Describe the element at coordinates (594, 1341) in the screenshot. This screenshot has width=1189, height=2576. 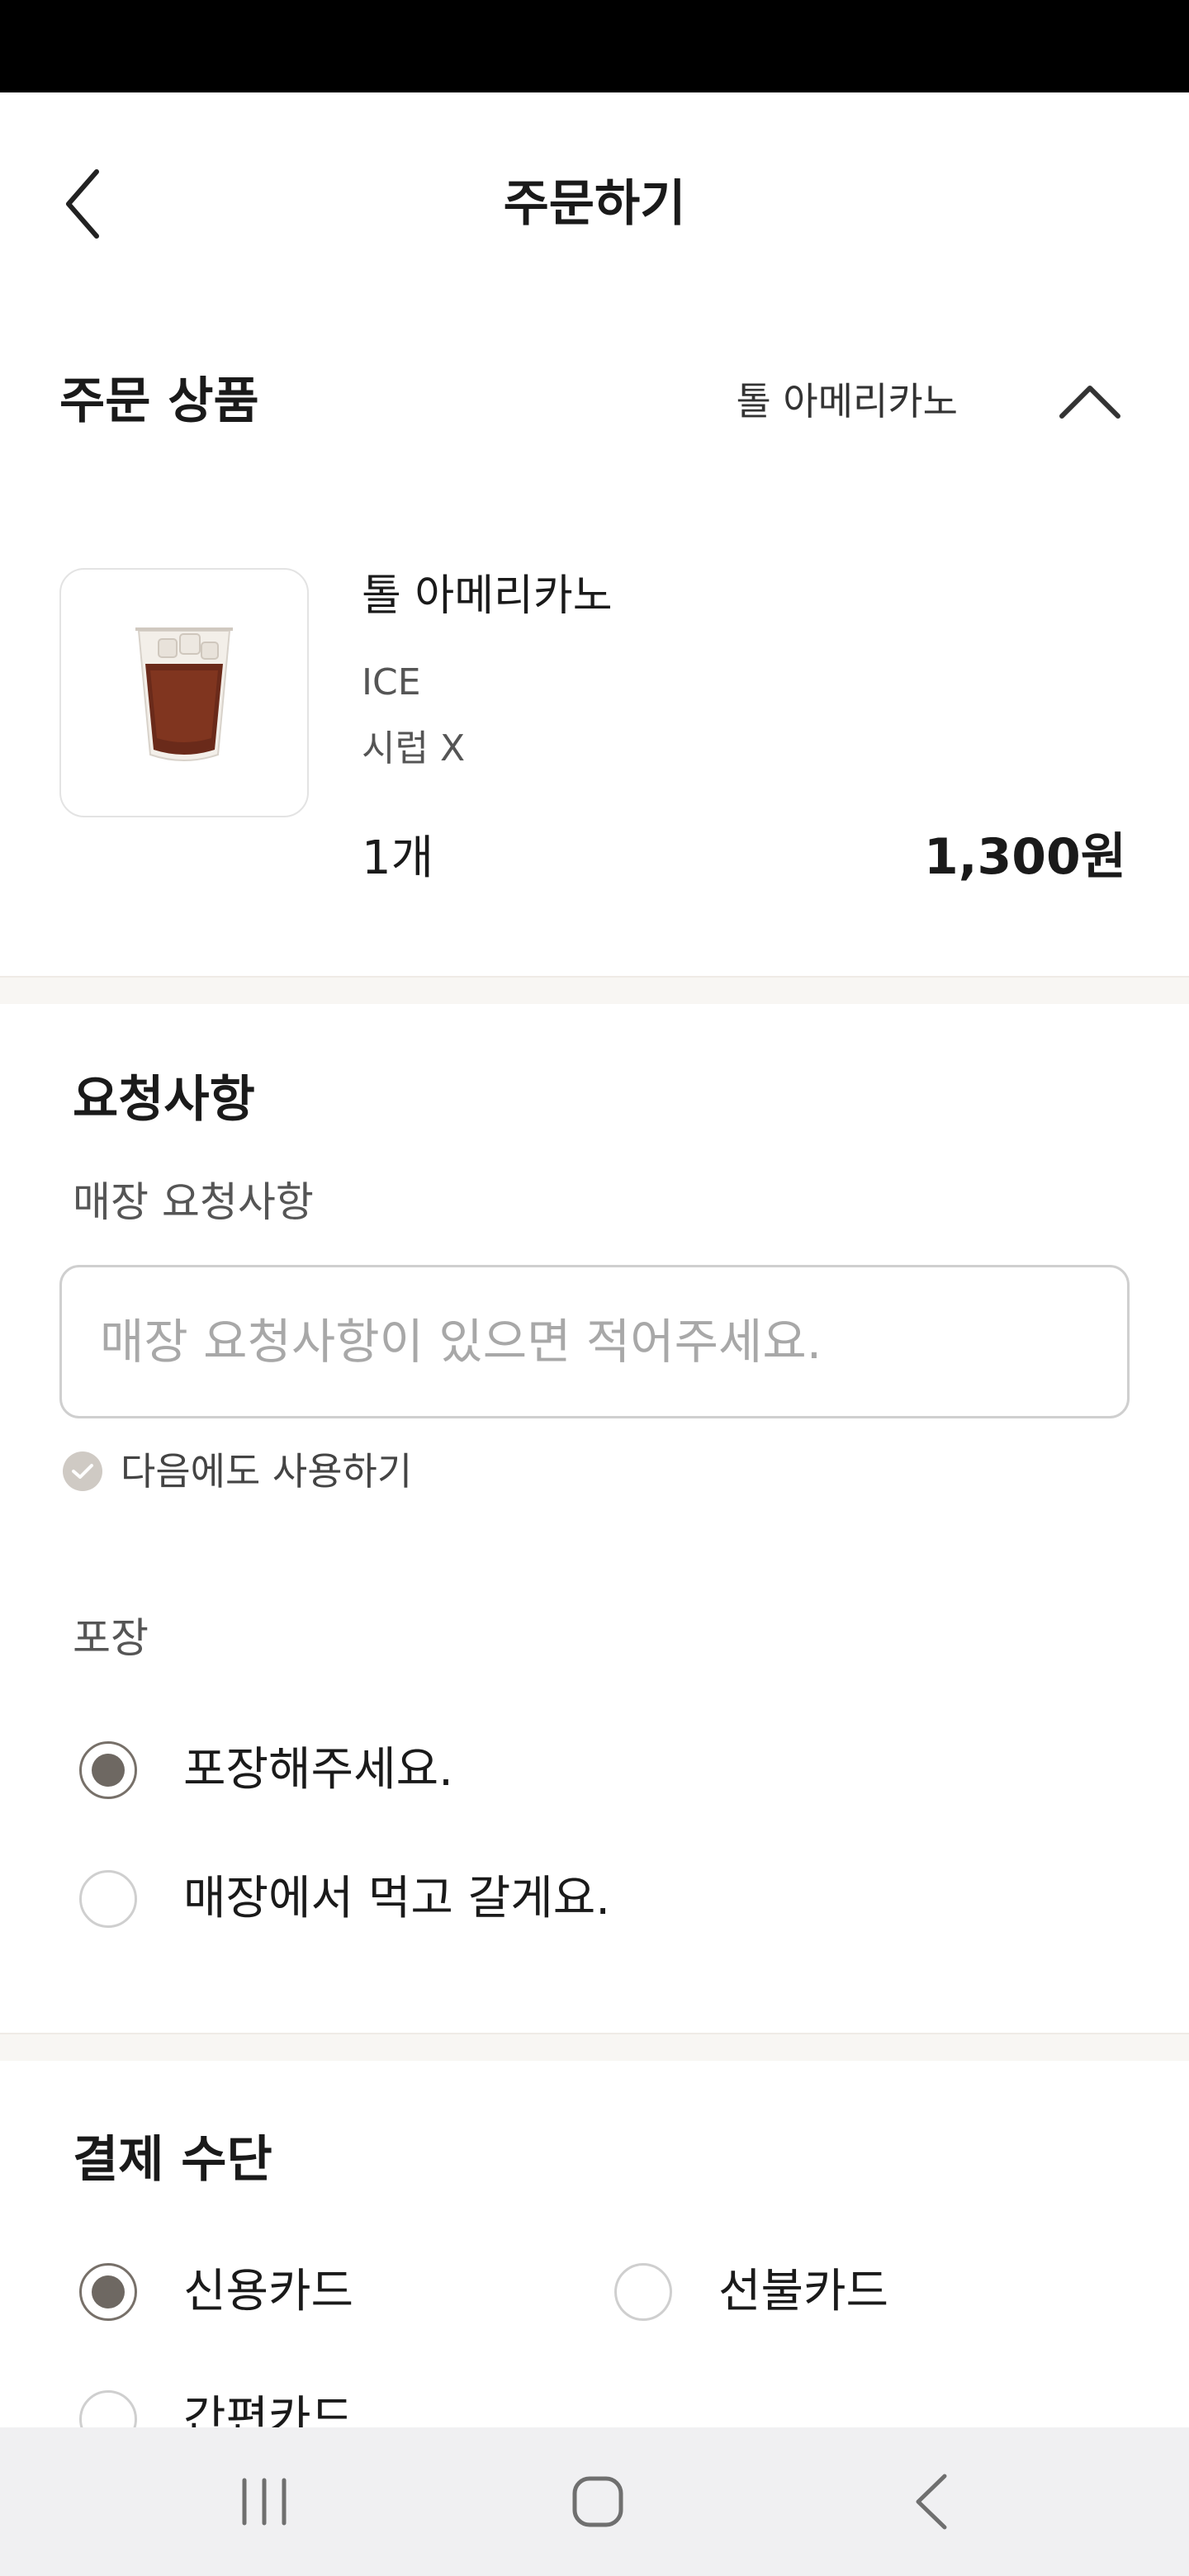
I see `store-request-input` at that location.